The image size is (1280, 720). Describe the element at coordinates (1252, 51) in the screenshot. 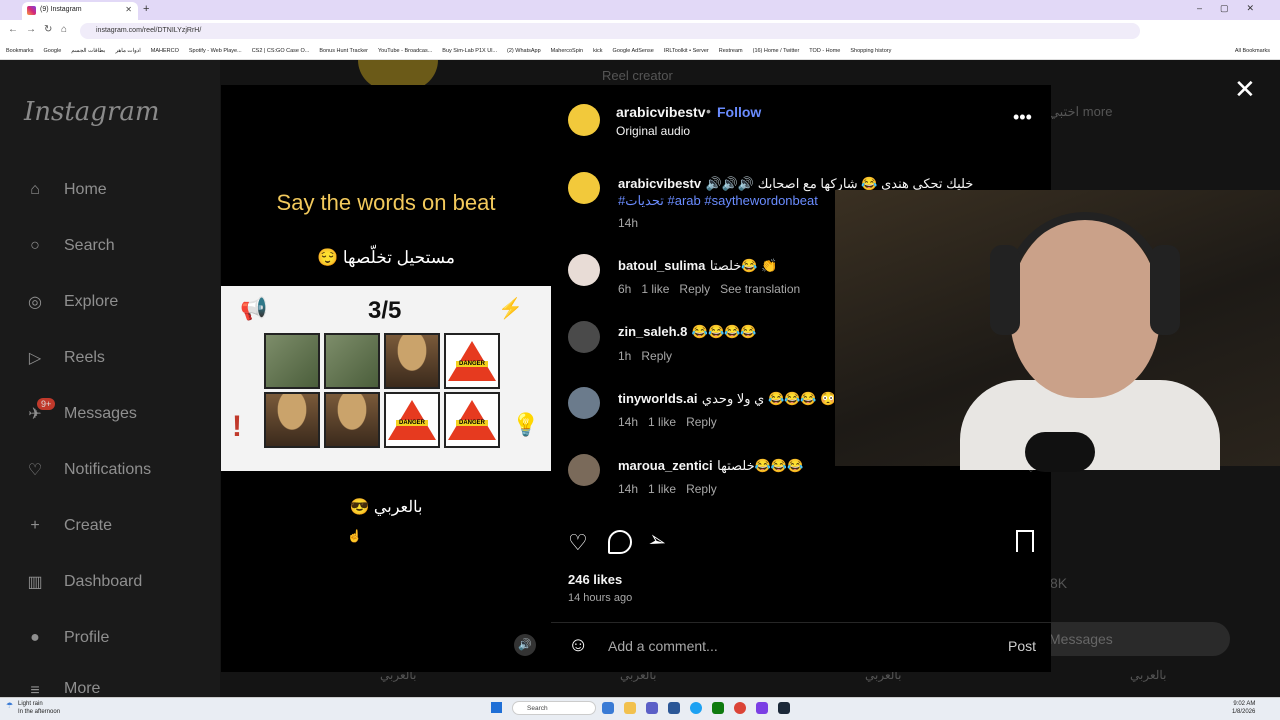

I see `all-bookmarks: All Bookmarks` at that location.